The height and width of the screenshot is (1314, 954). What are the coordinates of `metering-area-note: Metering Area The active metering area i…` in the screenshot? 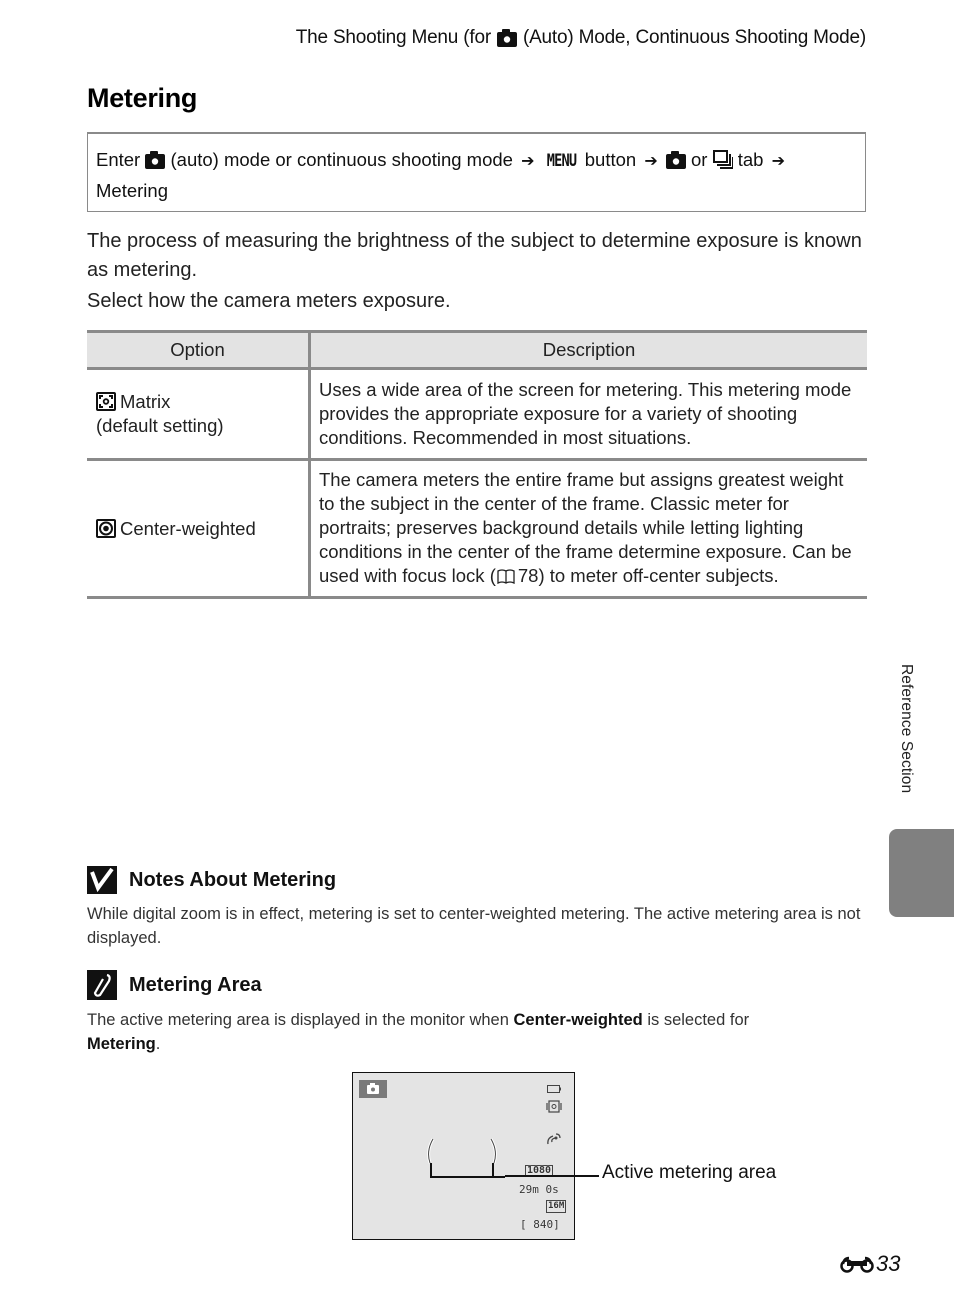 It's located at (477, 1013).